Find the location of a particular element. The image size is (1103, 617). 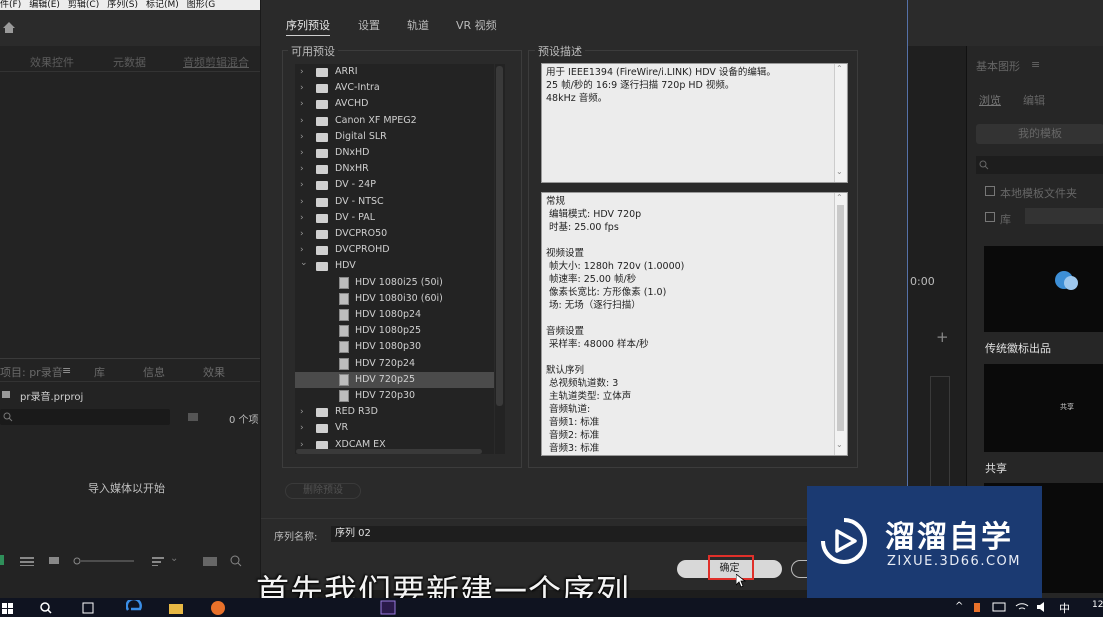

tab-info: 信息 is located at coordinates (154, 372).